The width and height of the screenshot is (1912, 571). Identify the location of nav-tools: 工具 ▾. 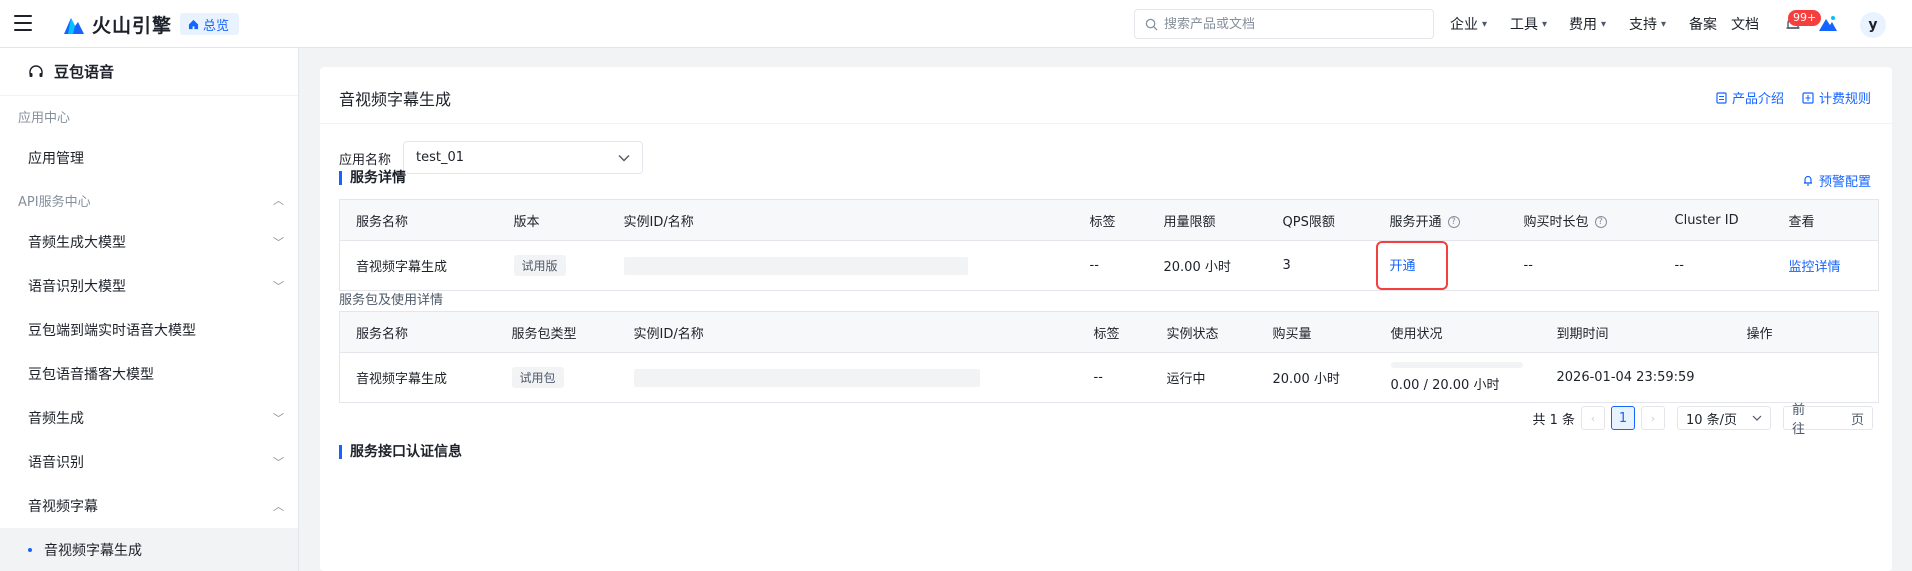
(1528, 24).